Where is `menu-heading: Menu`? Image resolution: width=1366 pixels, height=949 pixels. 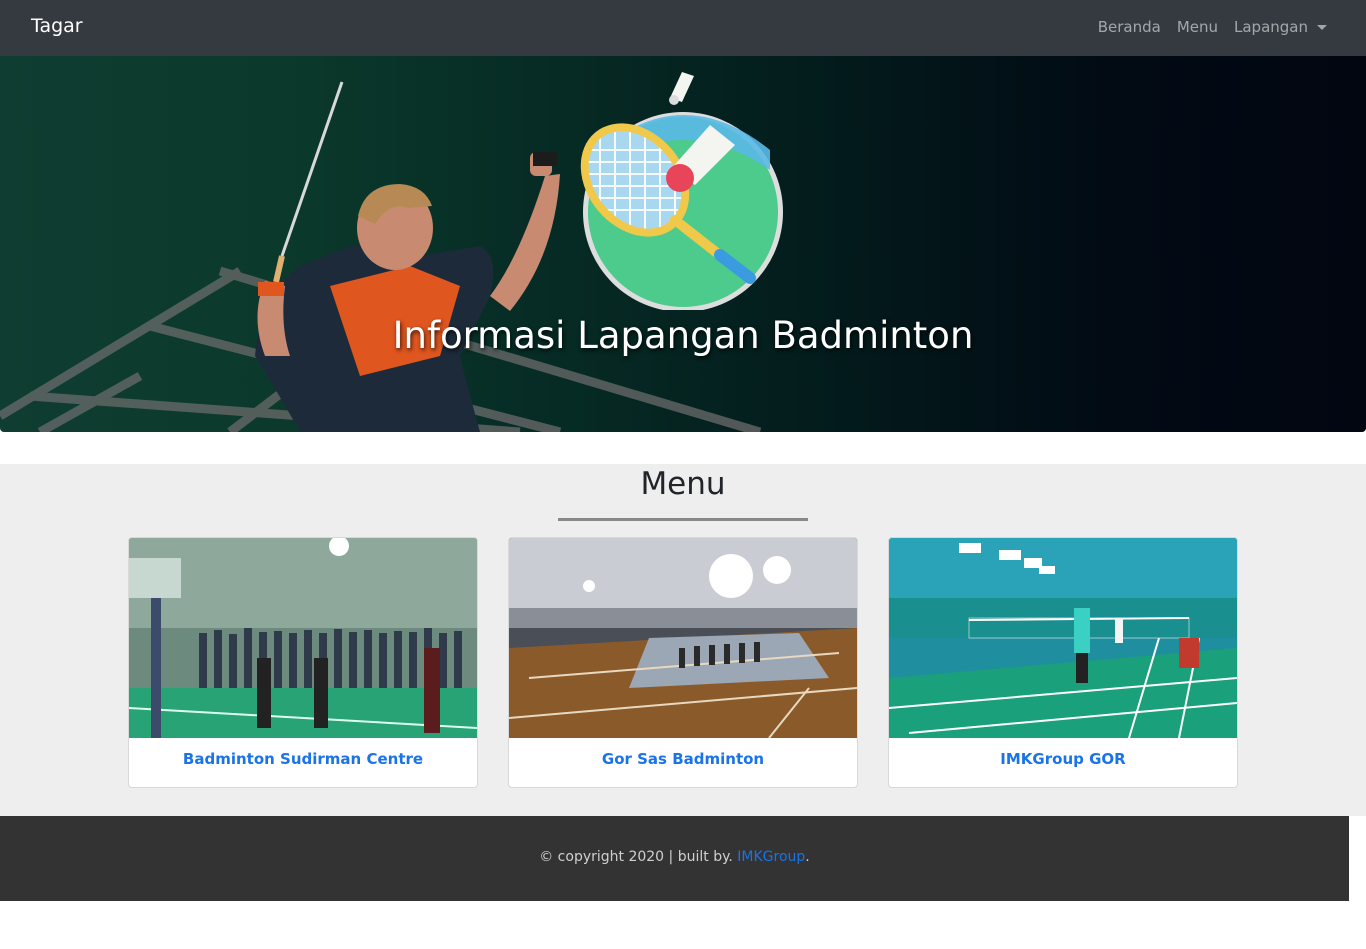
menu-heading: Menu is located at coordinates (683, 484).